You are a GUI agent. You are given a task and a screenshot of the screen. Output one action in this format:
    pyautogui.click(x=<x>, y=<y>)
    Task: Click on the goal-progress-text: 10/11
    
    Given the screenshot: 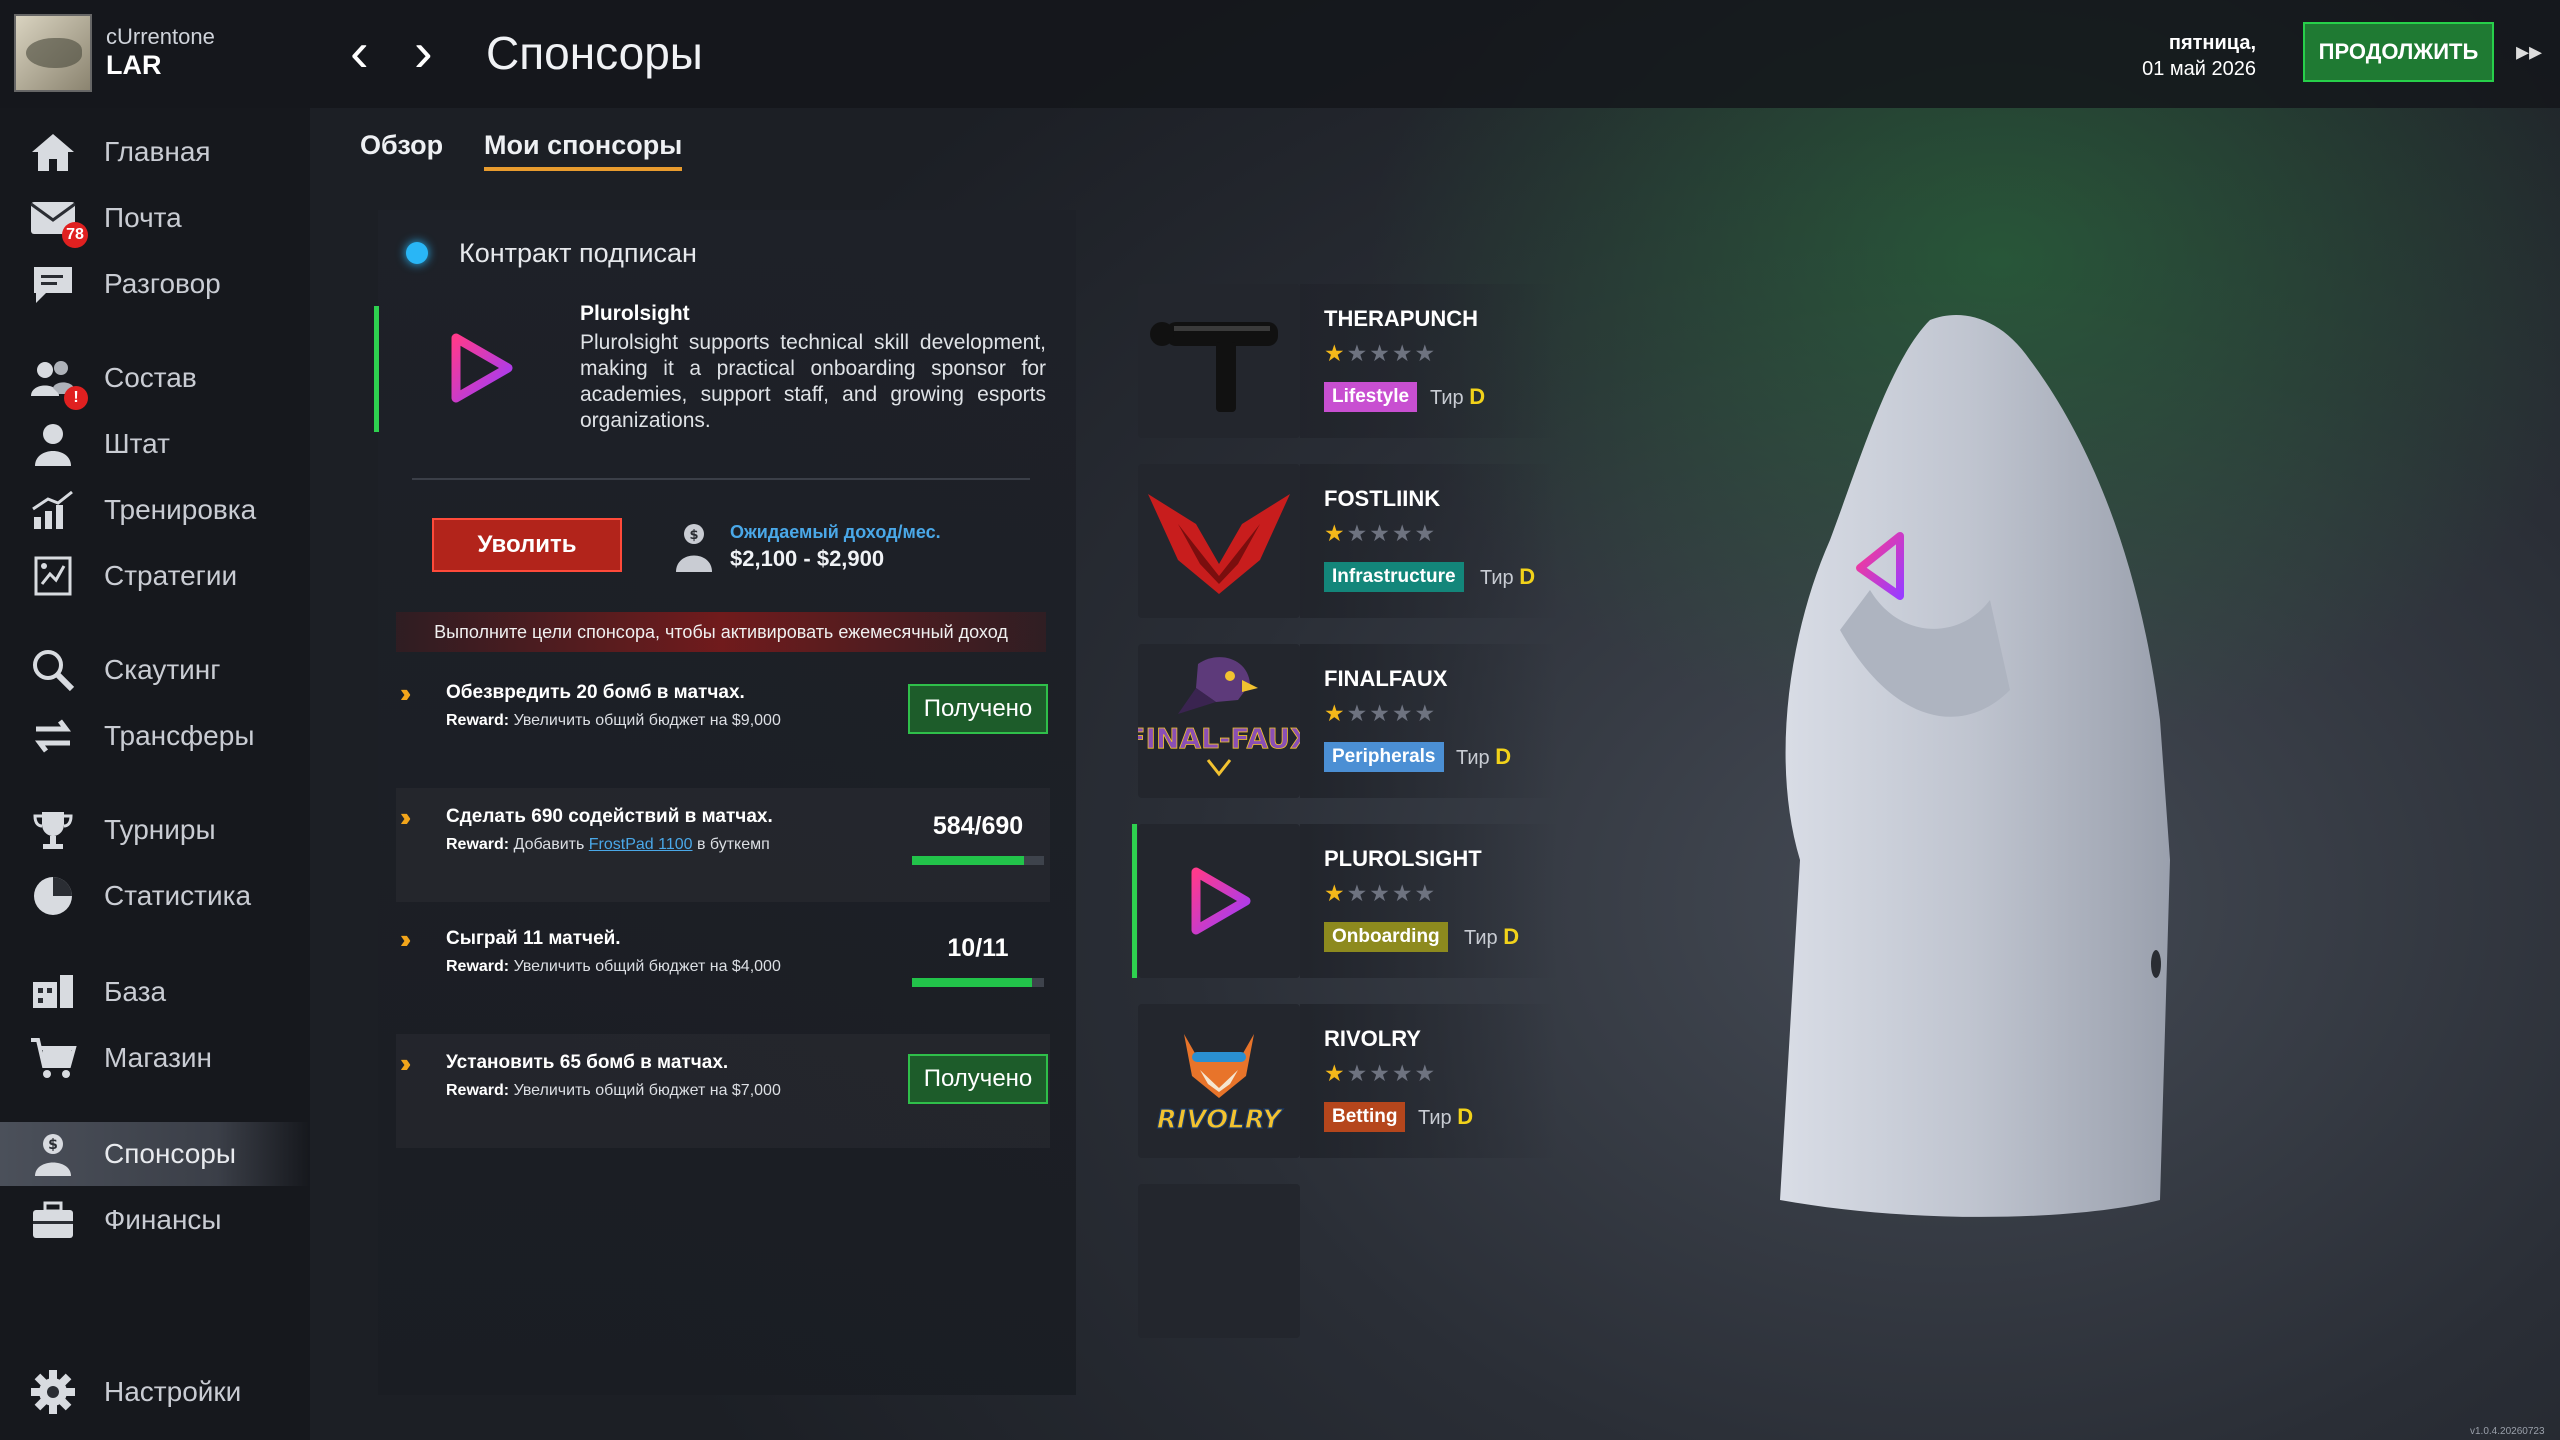 What is the action you would take?
    pyautogui.click(x=978, y=948)
    